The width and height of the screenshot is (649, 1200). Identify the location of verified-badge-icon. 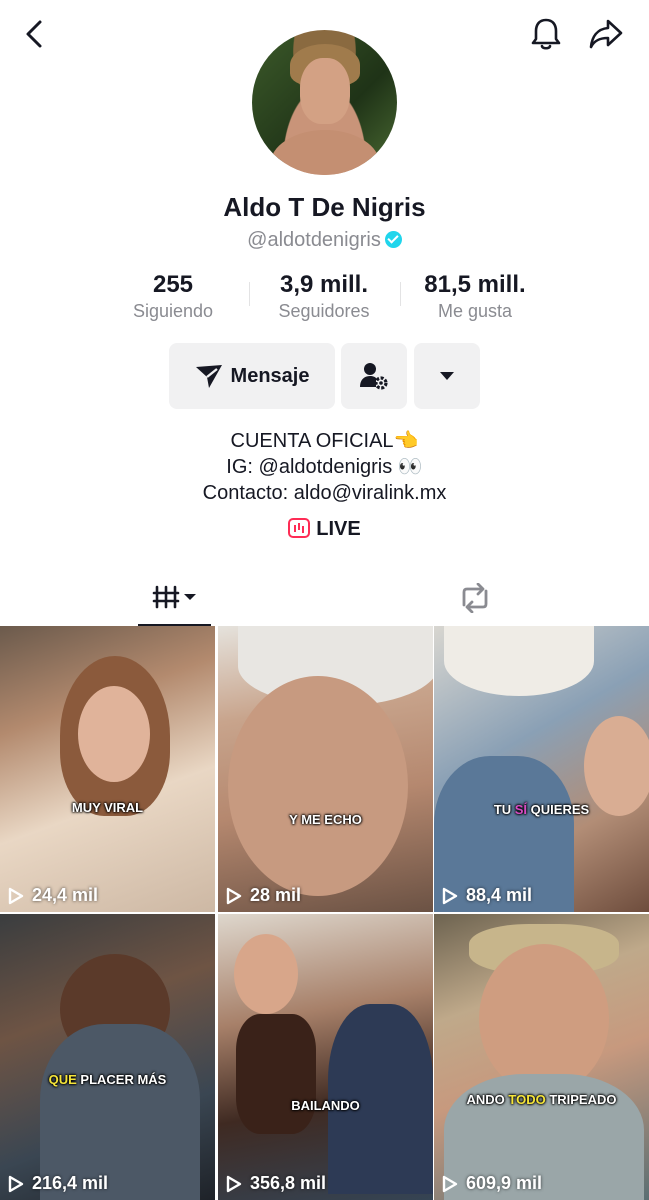
(393, 239).